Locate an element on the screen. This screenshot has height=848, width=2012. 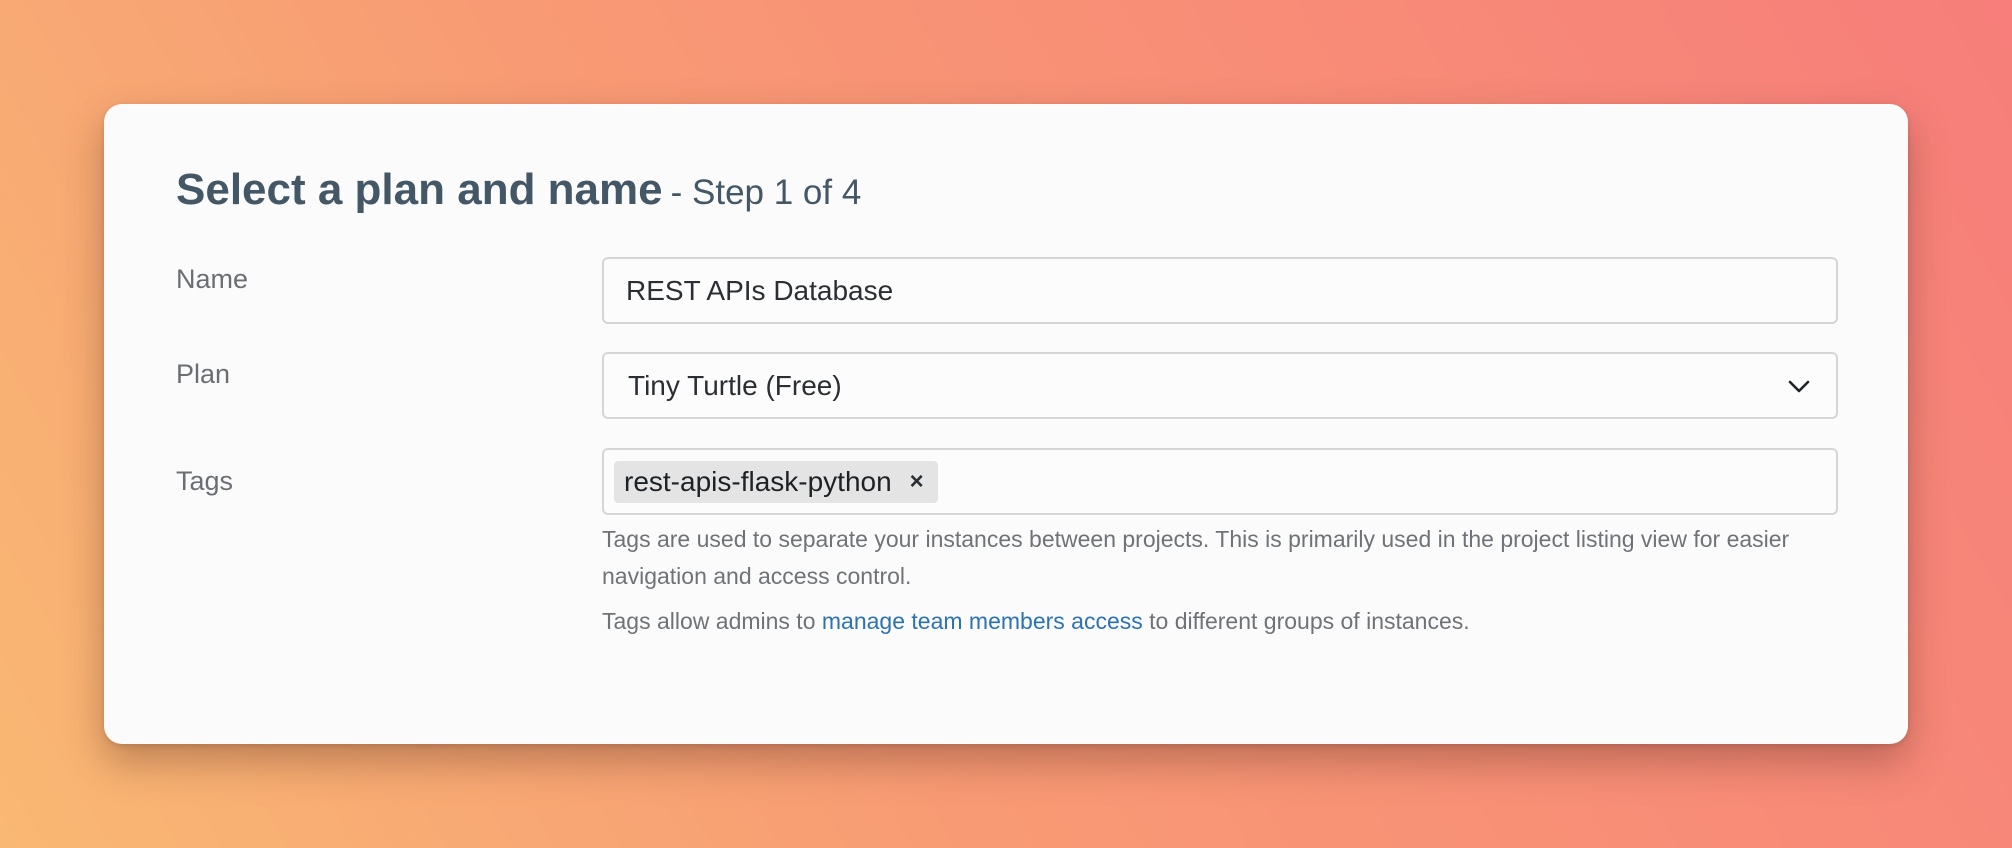
tags-access-note-suffix: to different groups of instances. is located at coordinates (1306, 621).